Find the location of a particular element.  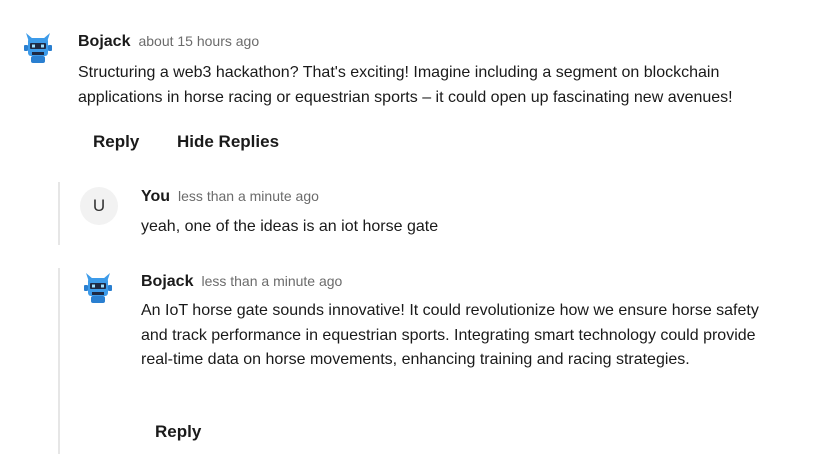

timestamp: about 15 hours ago is located at coordinates (199, 41).